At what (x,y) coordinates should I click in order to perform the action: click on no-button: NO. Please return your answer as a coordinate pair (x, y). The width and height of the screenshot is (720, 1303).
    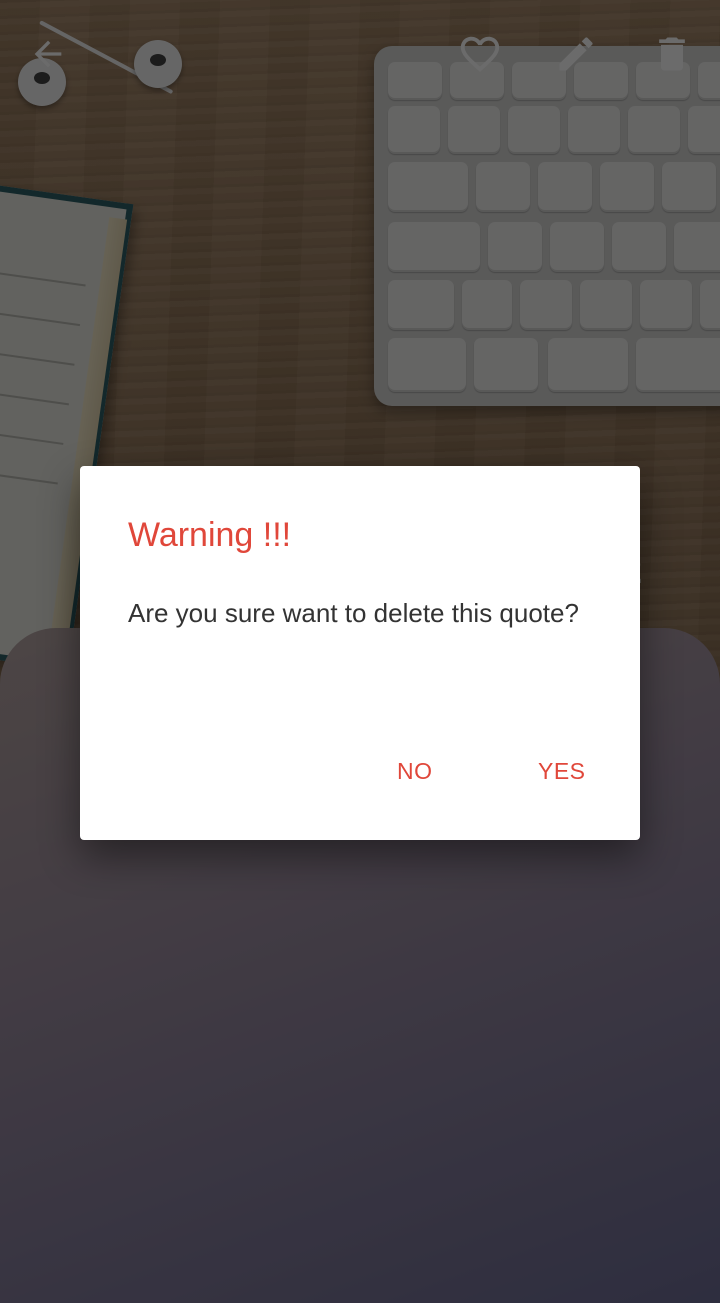
    Looking at the image, I should click on (415, 771).